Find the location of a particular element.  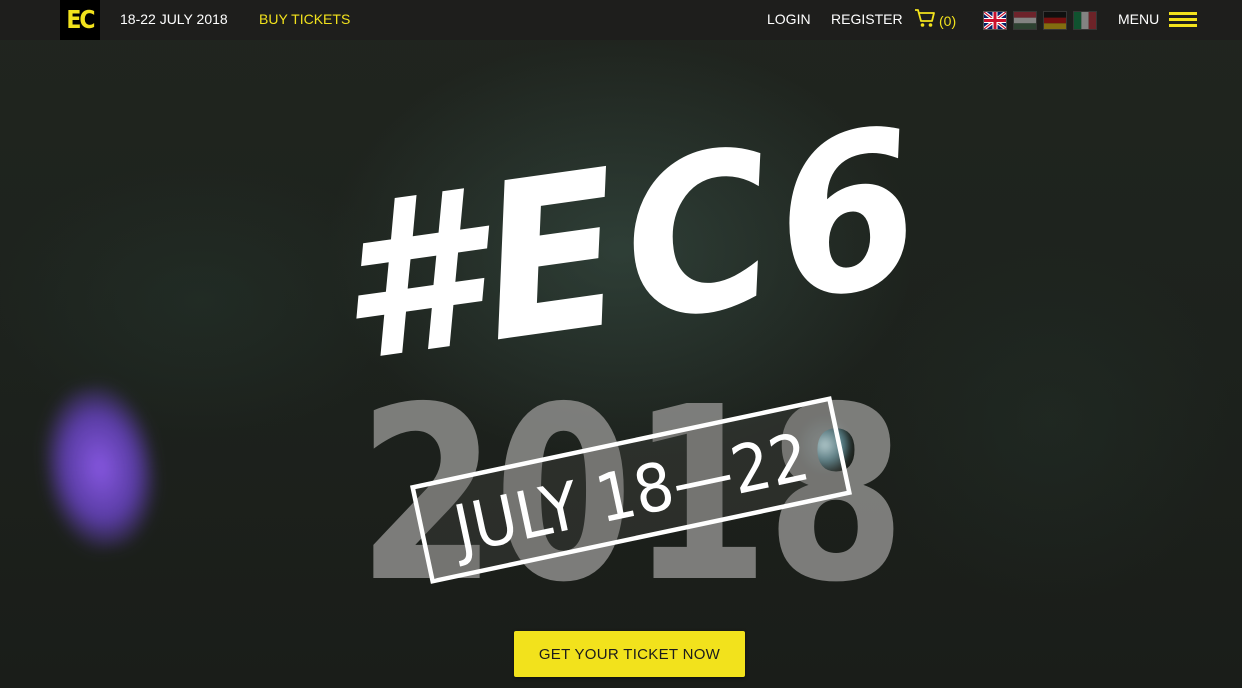

cart-icon is located at coordinates (925, 21).